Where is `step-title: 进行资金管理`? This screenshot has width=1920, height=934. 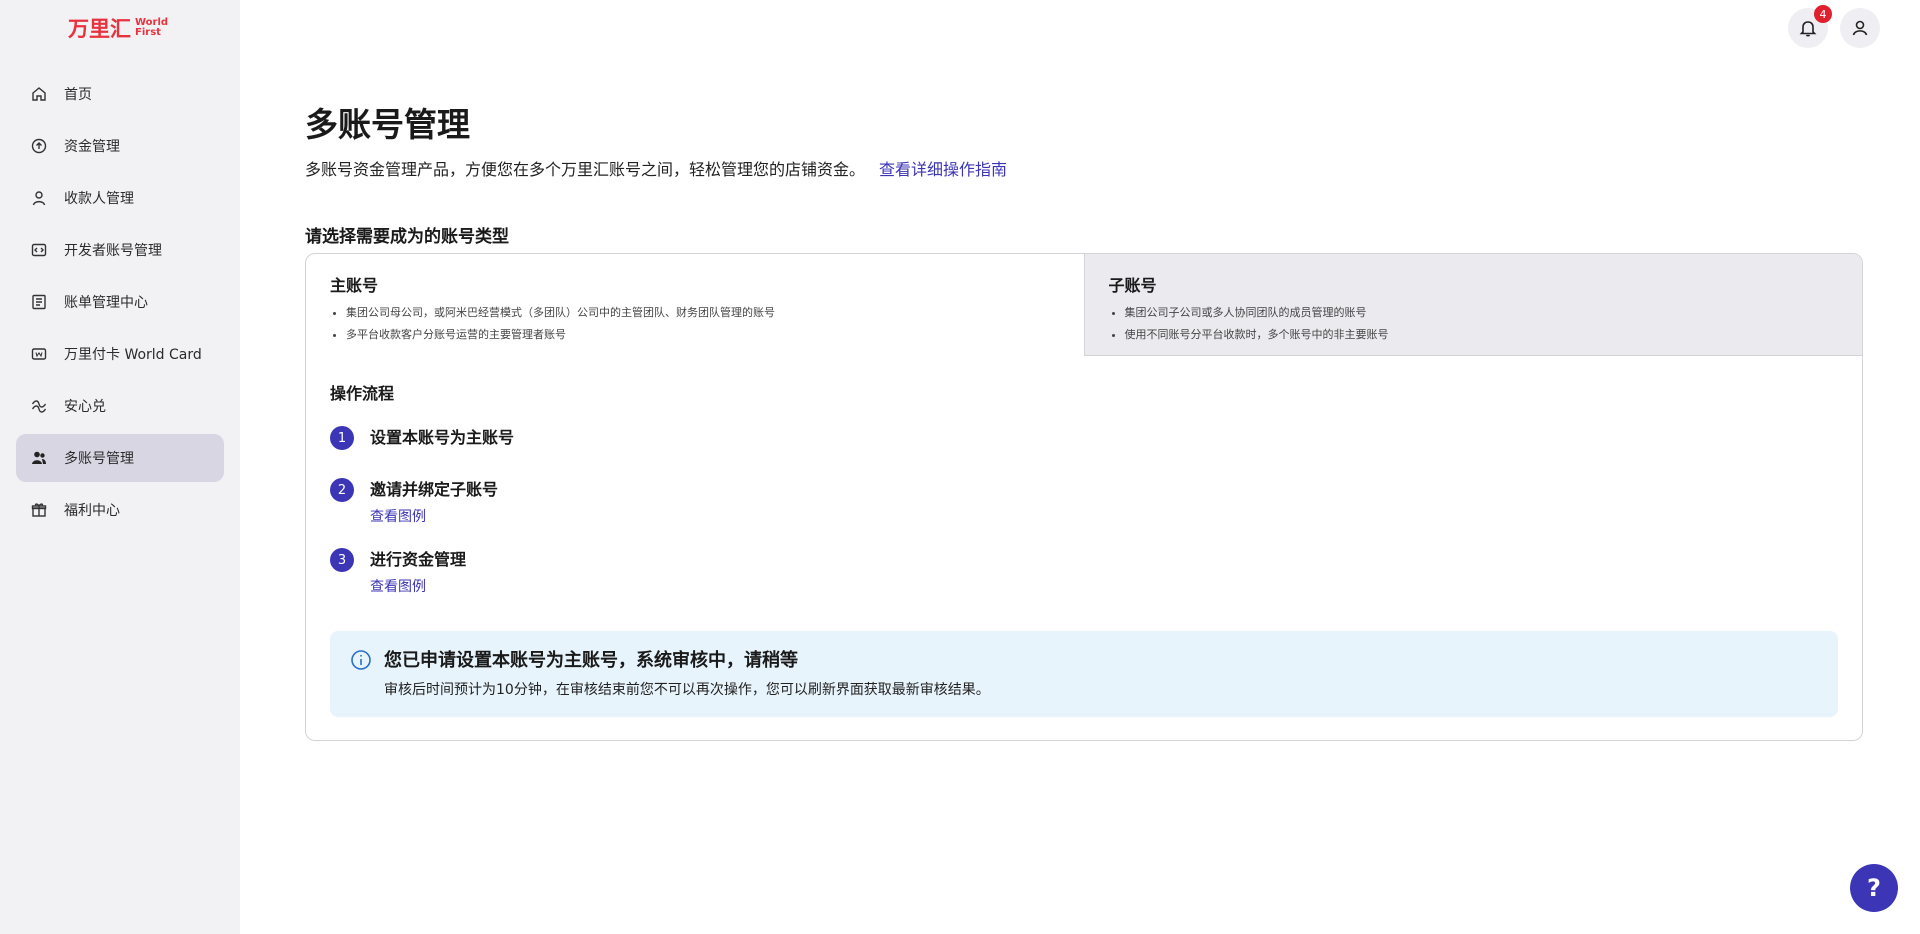
step-title: 进行资金管理 is located at coordinates (418, 559).